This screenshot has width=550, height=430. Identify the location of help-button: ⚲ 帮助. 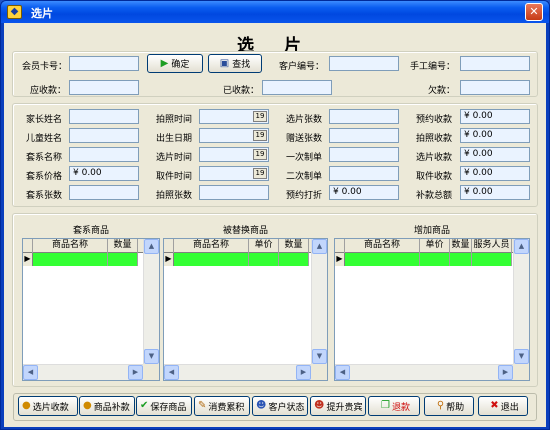
(449, 406).